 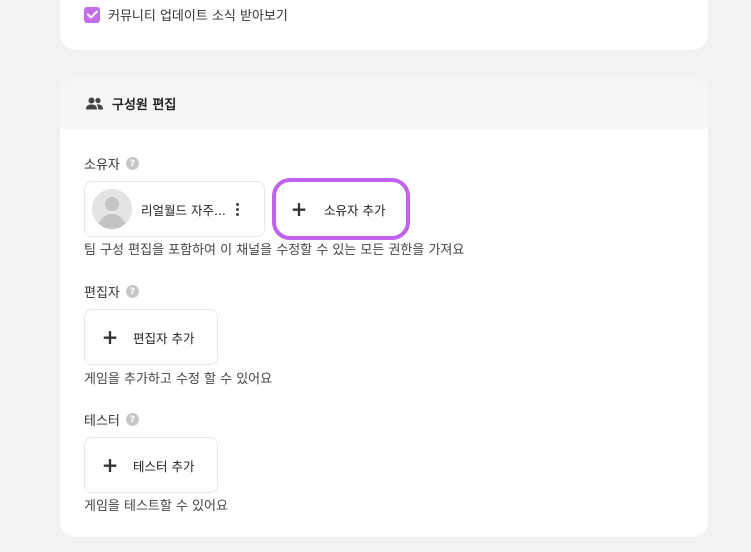 I want to click on community-updates-option: 커뮤니티 업데이트 소식 받아보기, so click(x=186, y=14).